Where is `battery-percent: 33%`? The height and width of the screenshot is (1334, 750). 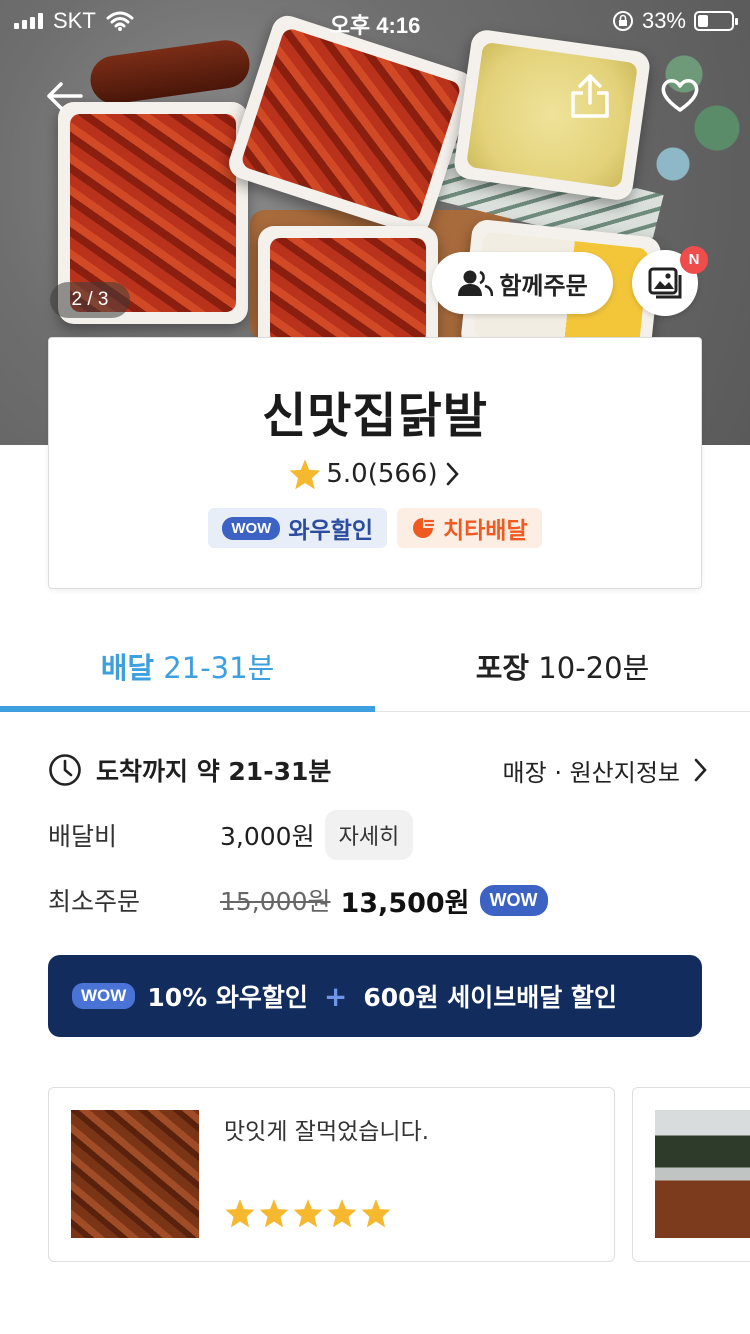
battery-percent: 33% is located at coordinates (663, 20).